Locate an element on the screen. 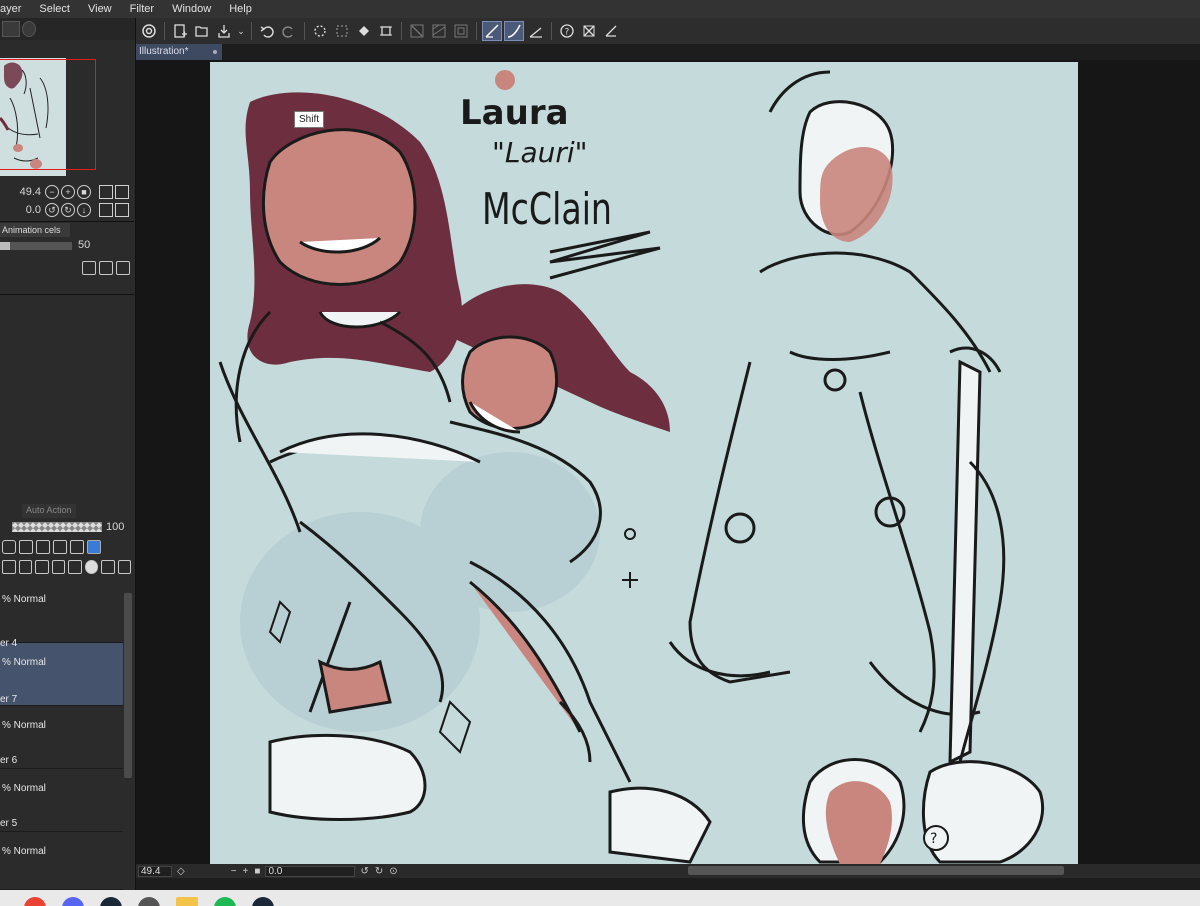  mask-icon is located at coordinates (91, 567).